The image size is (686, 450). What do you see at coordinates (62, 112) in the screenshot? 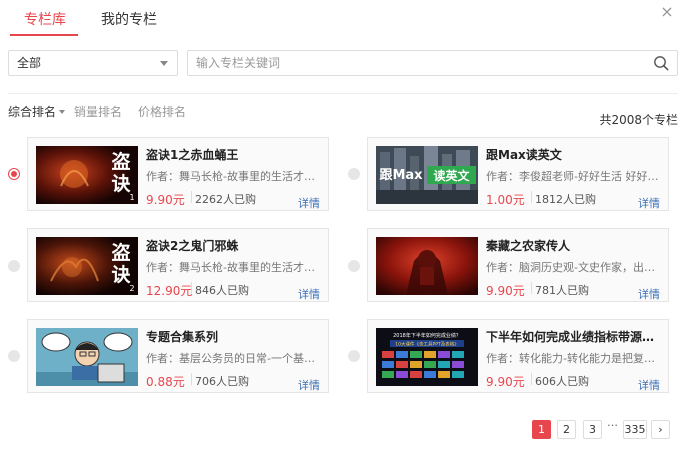
I see `sort-caret-icon` at bounding box center [62, 112].